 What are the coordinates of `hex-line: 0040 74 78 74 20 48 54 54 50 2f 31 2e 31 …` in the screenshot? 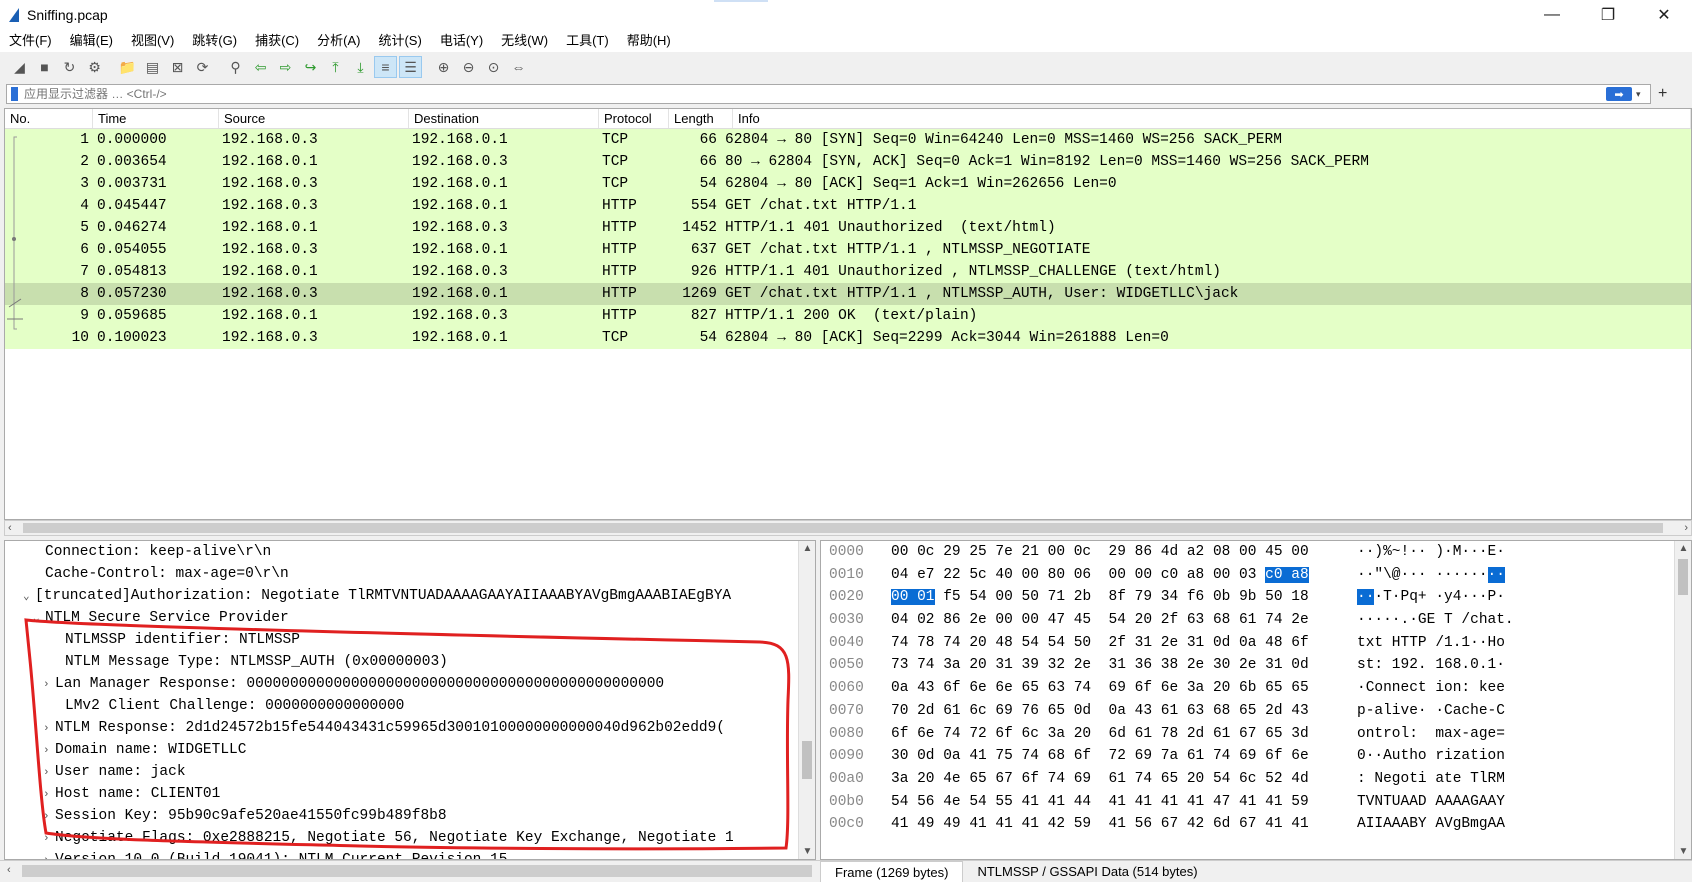 It's located at (1256, 643).